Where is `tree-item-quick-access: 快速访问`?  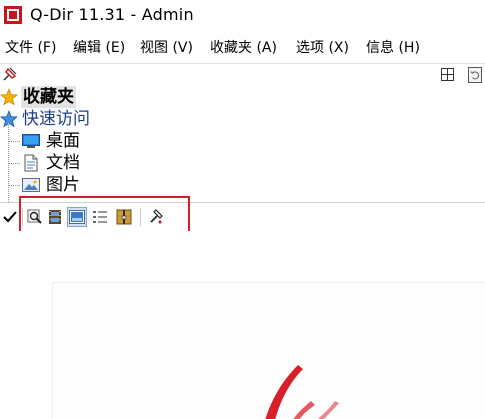 tree-item-quick-access: 快速访问 is located at coordinates (45, 119).